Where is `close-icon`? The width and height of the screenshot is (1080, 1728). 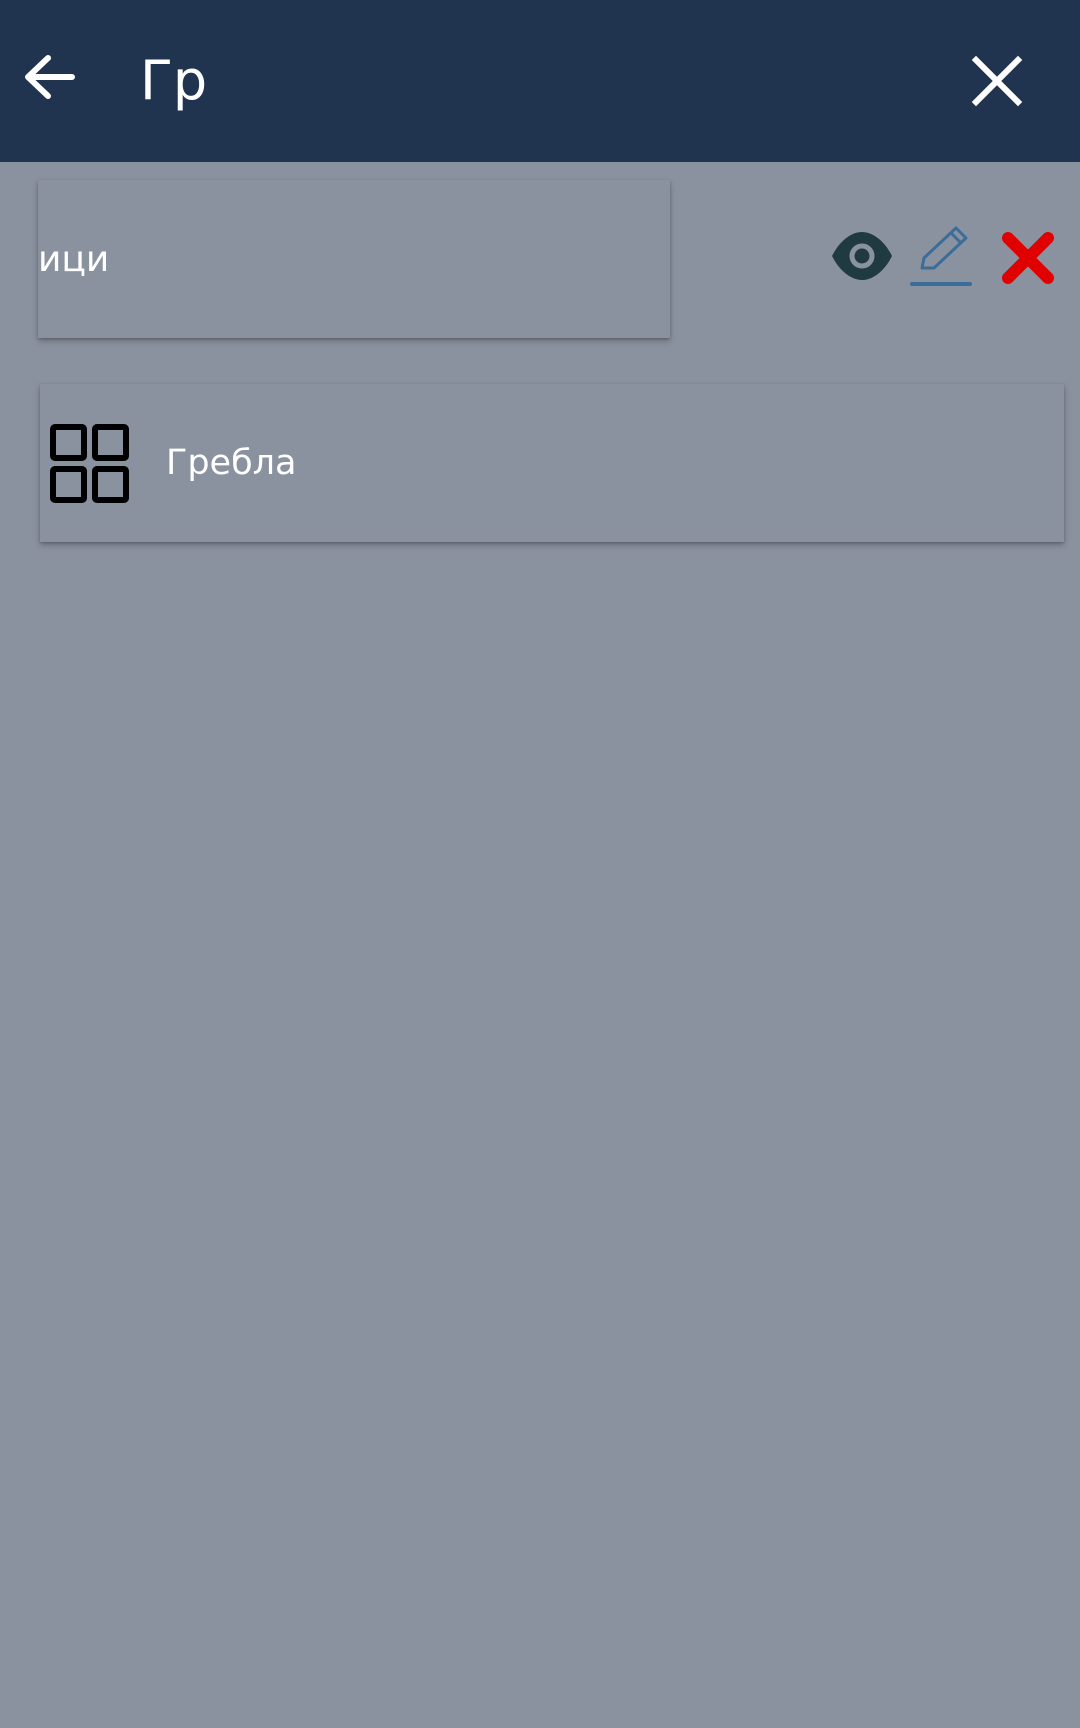
close-icon is located at coordinates (997, 81).